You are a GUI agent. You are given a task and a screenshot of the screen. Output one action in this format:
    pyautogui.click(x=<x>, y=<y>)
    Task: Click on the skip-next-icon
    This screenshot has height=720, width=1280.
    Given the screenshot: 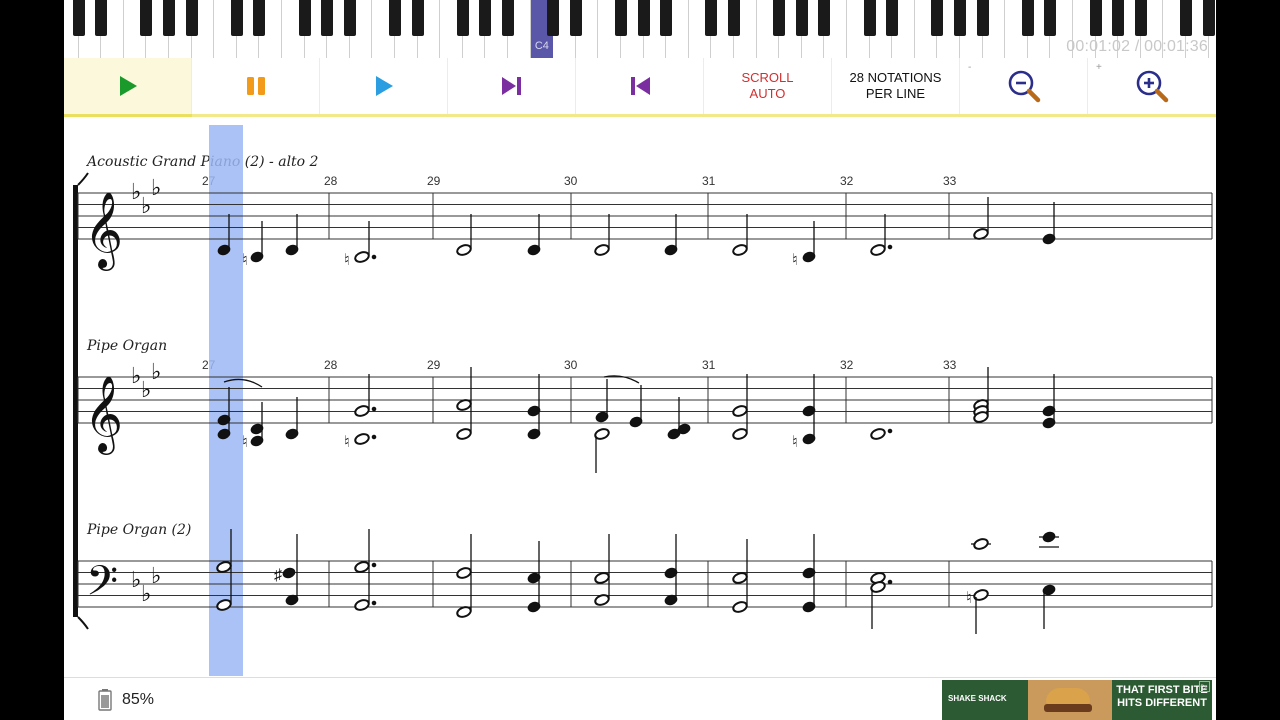 What is the action you would take?
    pyautogui.click(x=511, y=86)
    